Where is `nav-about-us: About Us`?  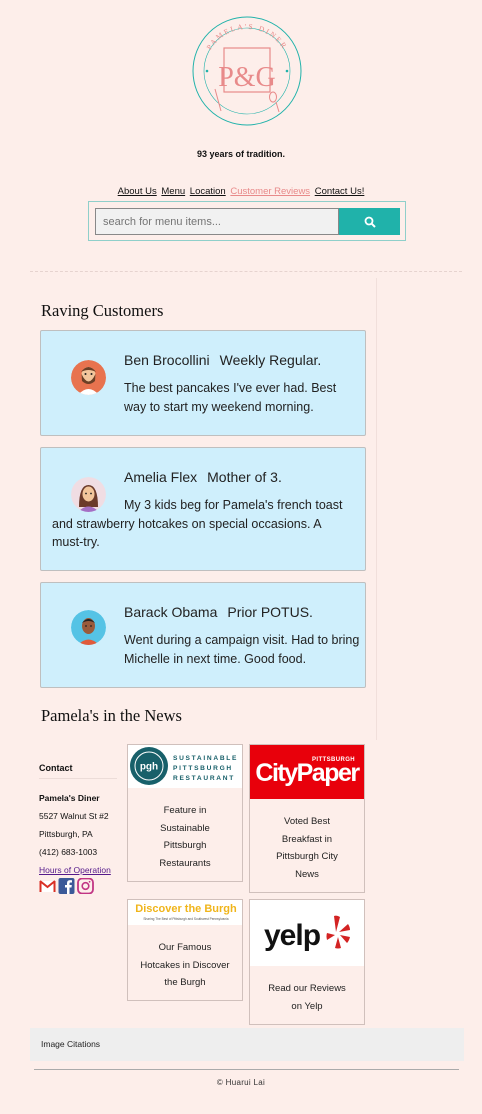
nav-about-us: About Us is located at coordinates (137, 191).